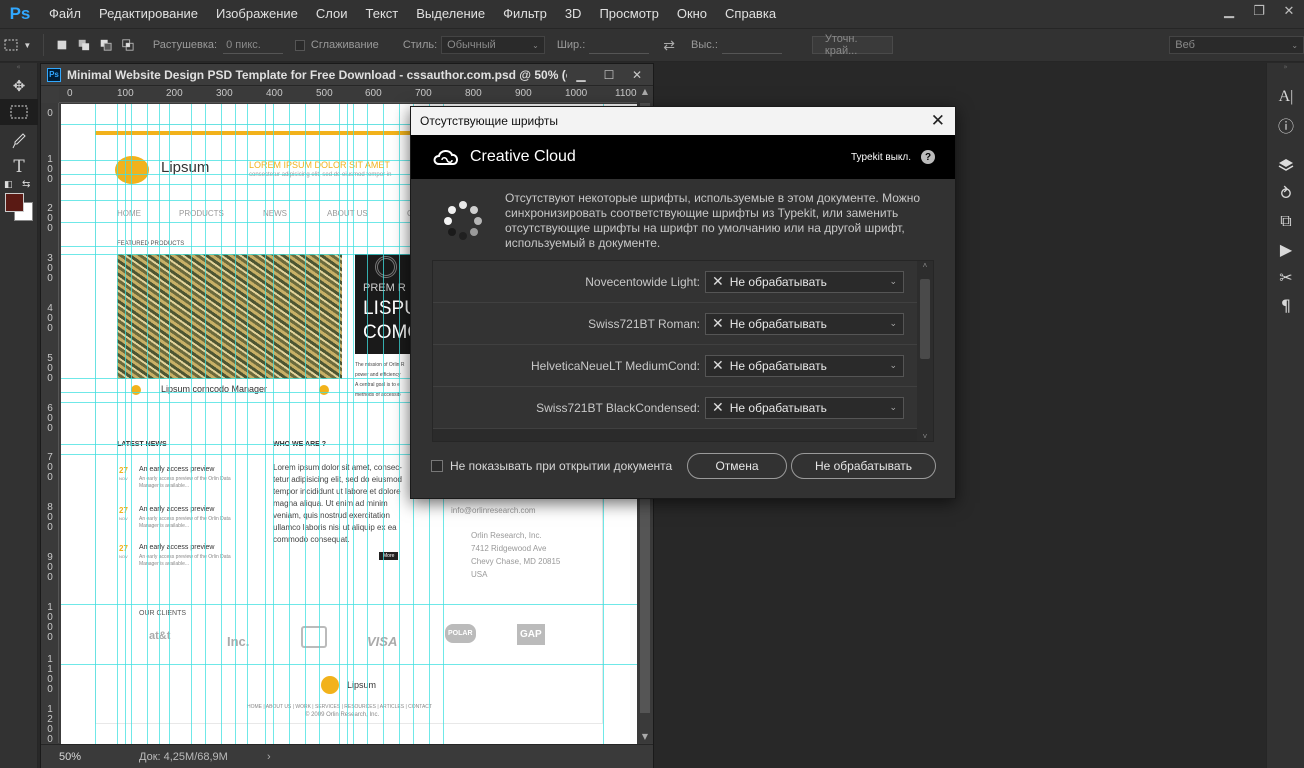  Describe the element at coordinates (573, 14) in the screenshot. I see `menu-3d: 3D` at that location.